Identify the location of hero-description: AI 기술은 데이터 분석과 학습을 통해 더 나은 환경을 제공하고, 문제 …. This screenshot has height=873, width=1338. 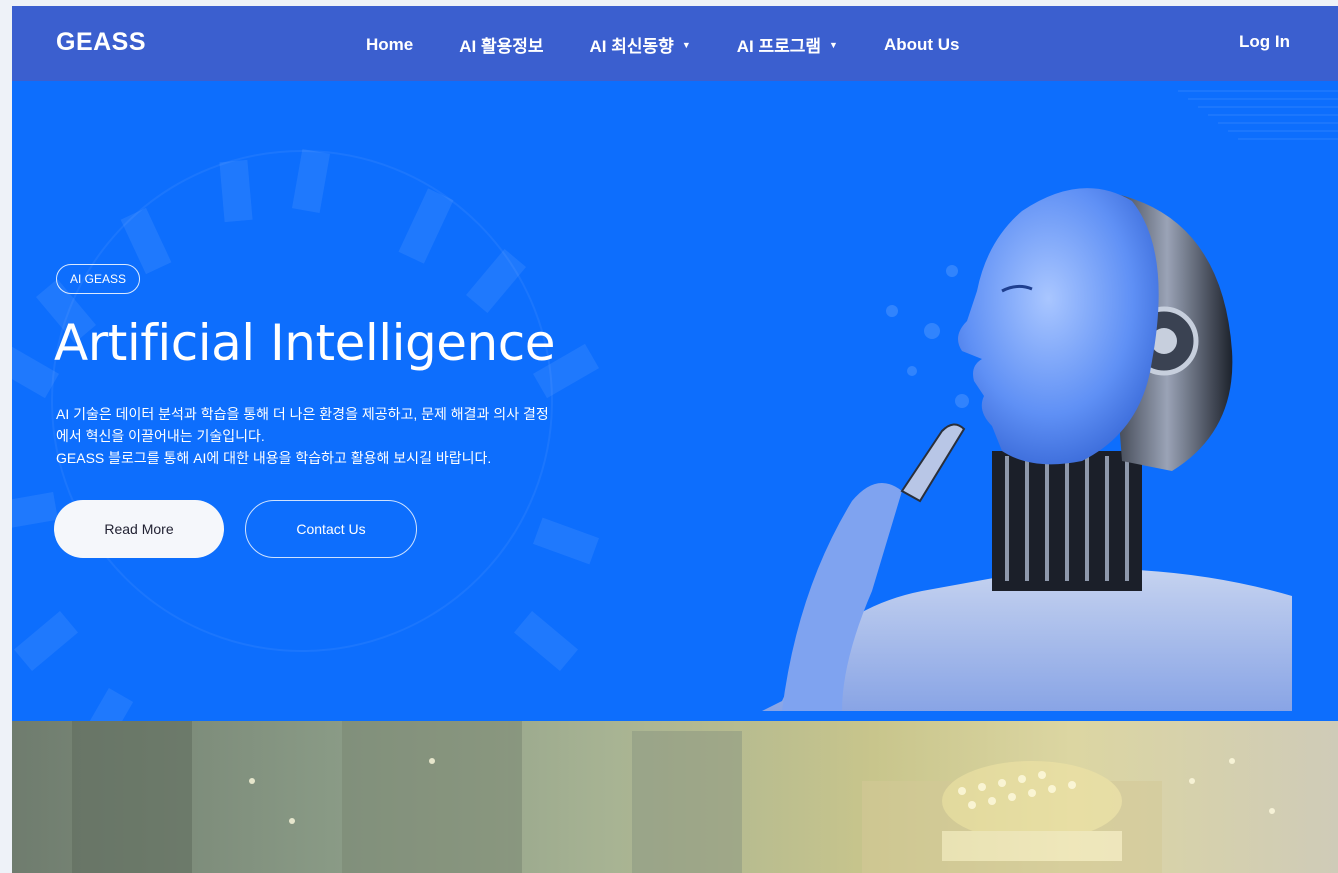
(366, 436).